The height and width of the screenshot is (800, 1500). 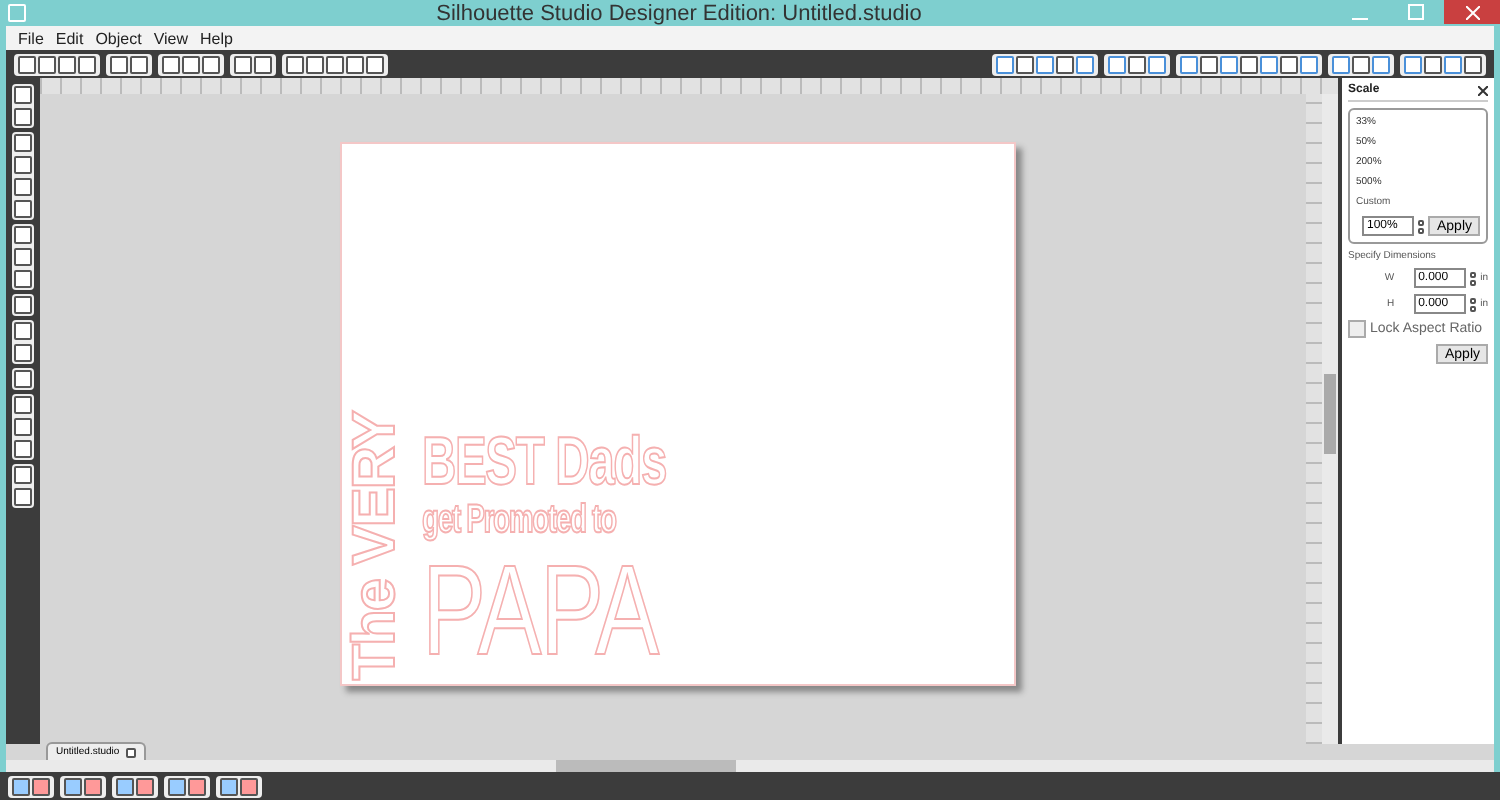 What do you see at coordinates (69, 38) in the screenshot?
I see `menu-item: Edit` at bounding box center [69, 38].